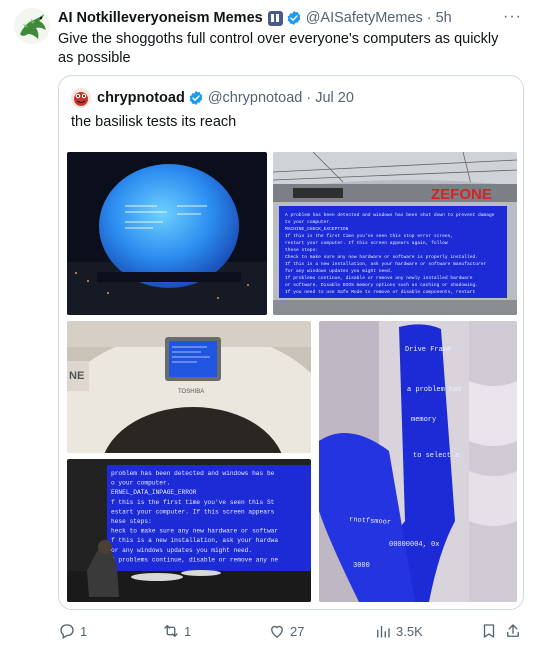 The height and width of the screenshot is (648, 536). What do you see at coordinates (188, 631) in the screenshot?
I see `retweet-count: 1` at bounding box center [188, 631].